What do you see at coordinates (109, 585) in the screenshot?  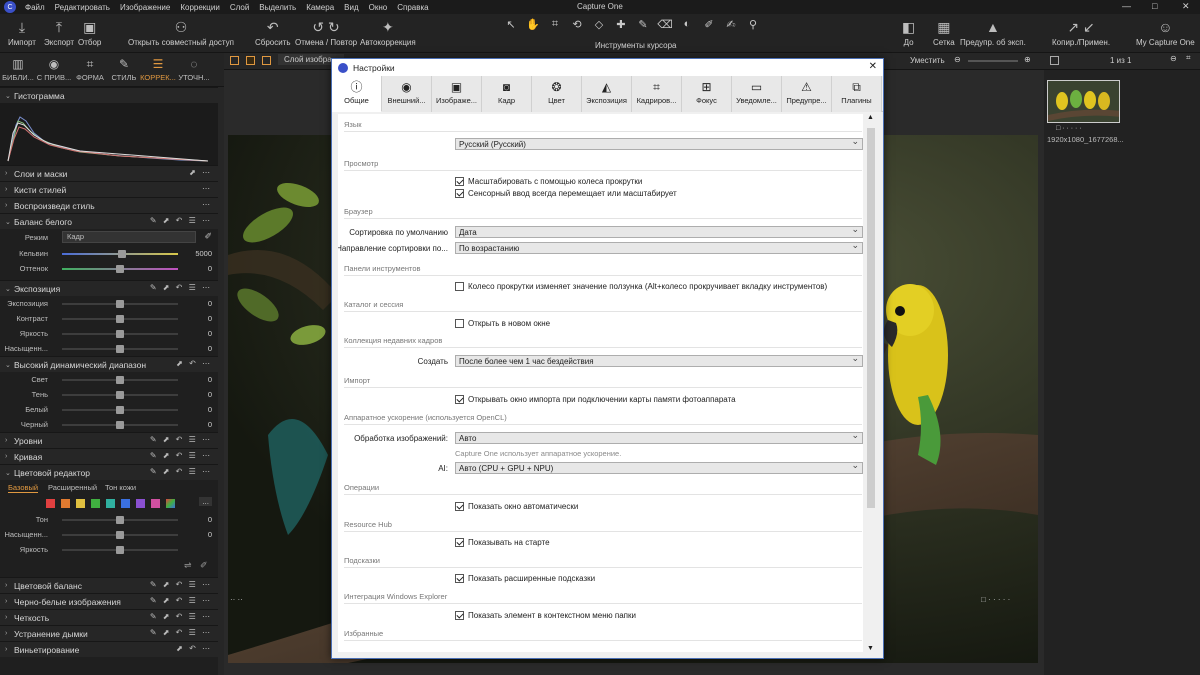 I see `color-balance-header: › Цветовой баланс ✎ ⬈ ↶ ☰ ⋯` at bounding box center [109, 585].